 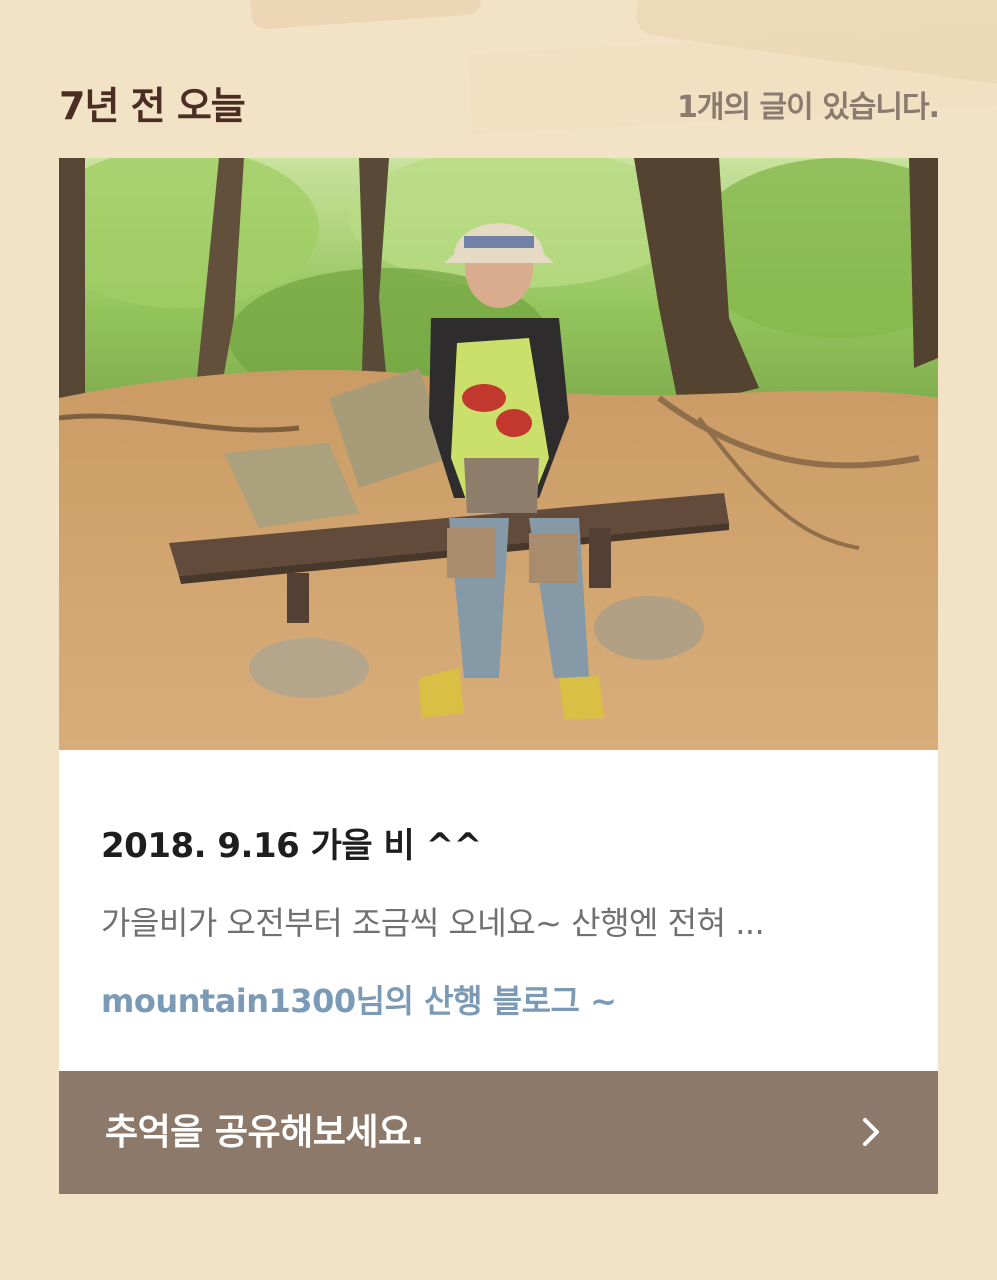 What do you see at coordinates (498, 1132) in the screenshot?
I see `share-memory-button: 추억을 공유해보세요.` at bounding box center [498, 1132].